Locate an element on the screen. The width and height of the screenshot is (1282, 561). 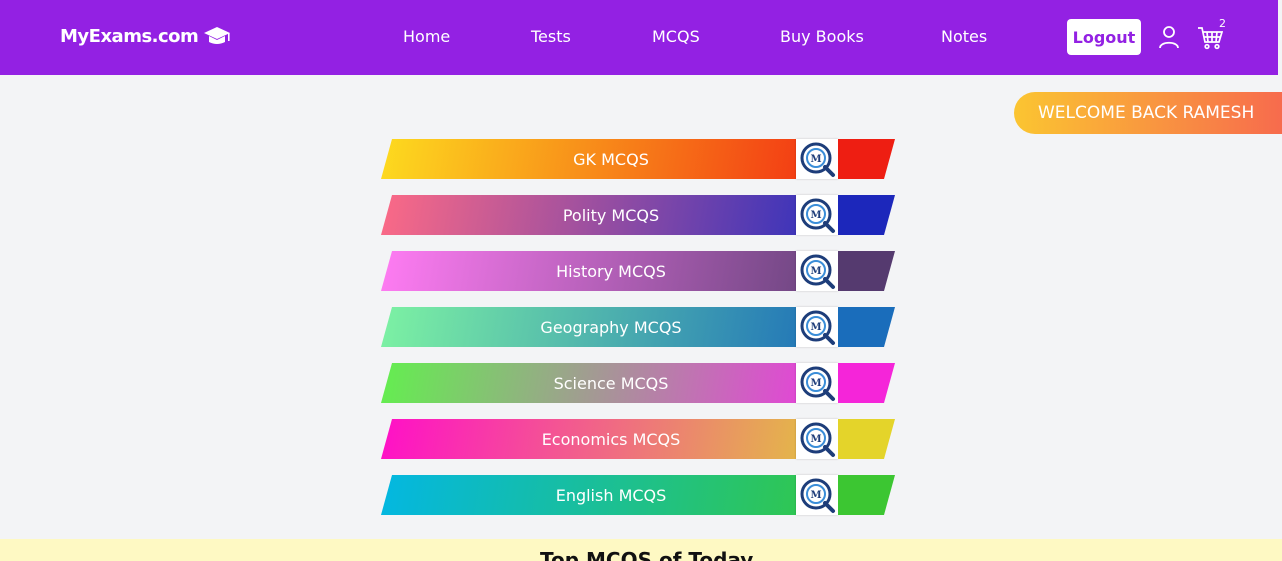
top-mcqs-section: Top MCQS of Today is located at coordinates (641, 550).